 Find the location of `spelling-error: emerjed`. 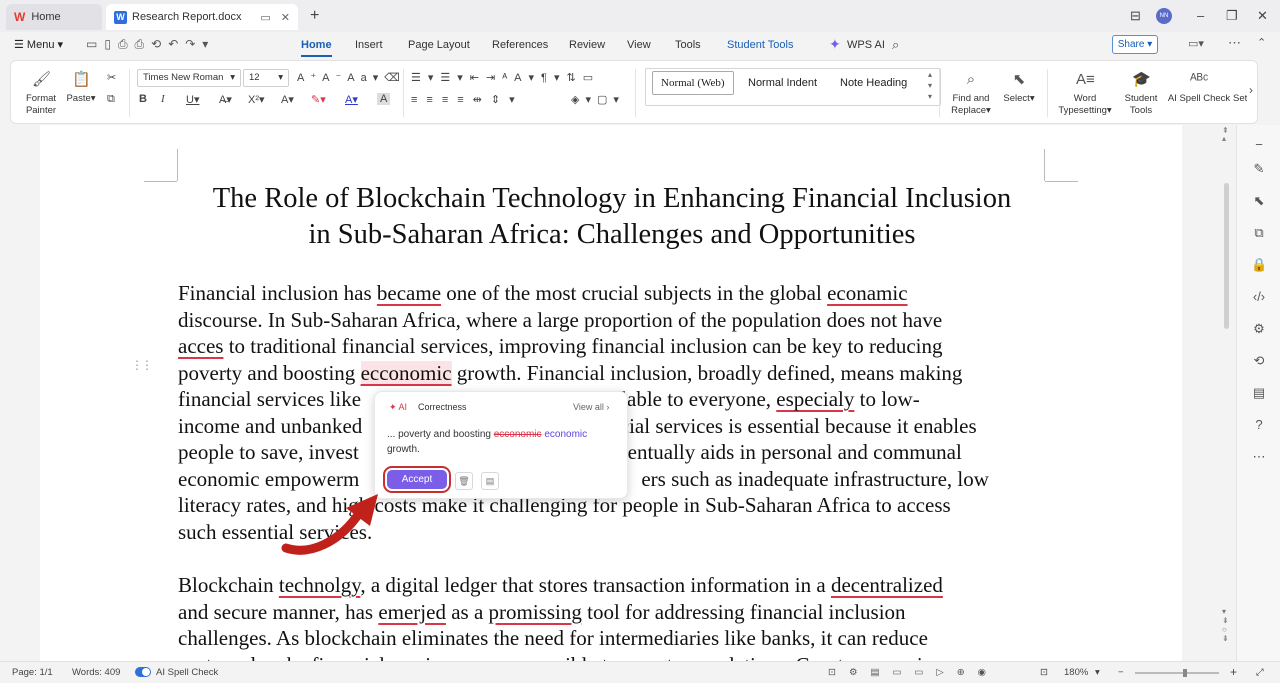

spelling-error: emerjed is located at coordinates (412, 612).